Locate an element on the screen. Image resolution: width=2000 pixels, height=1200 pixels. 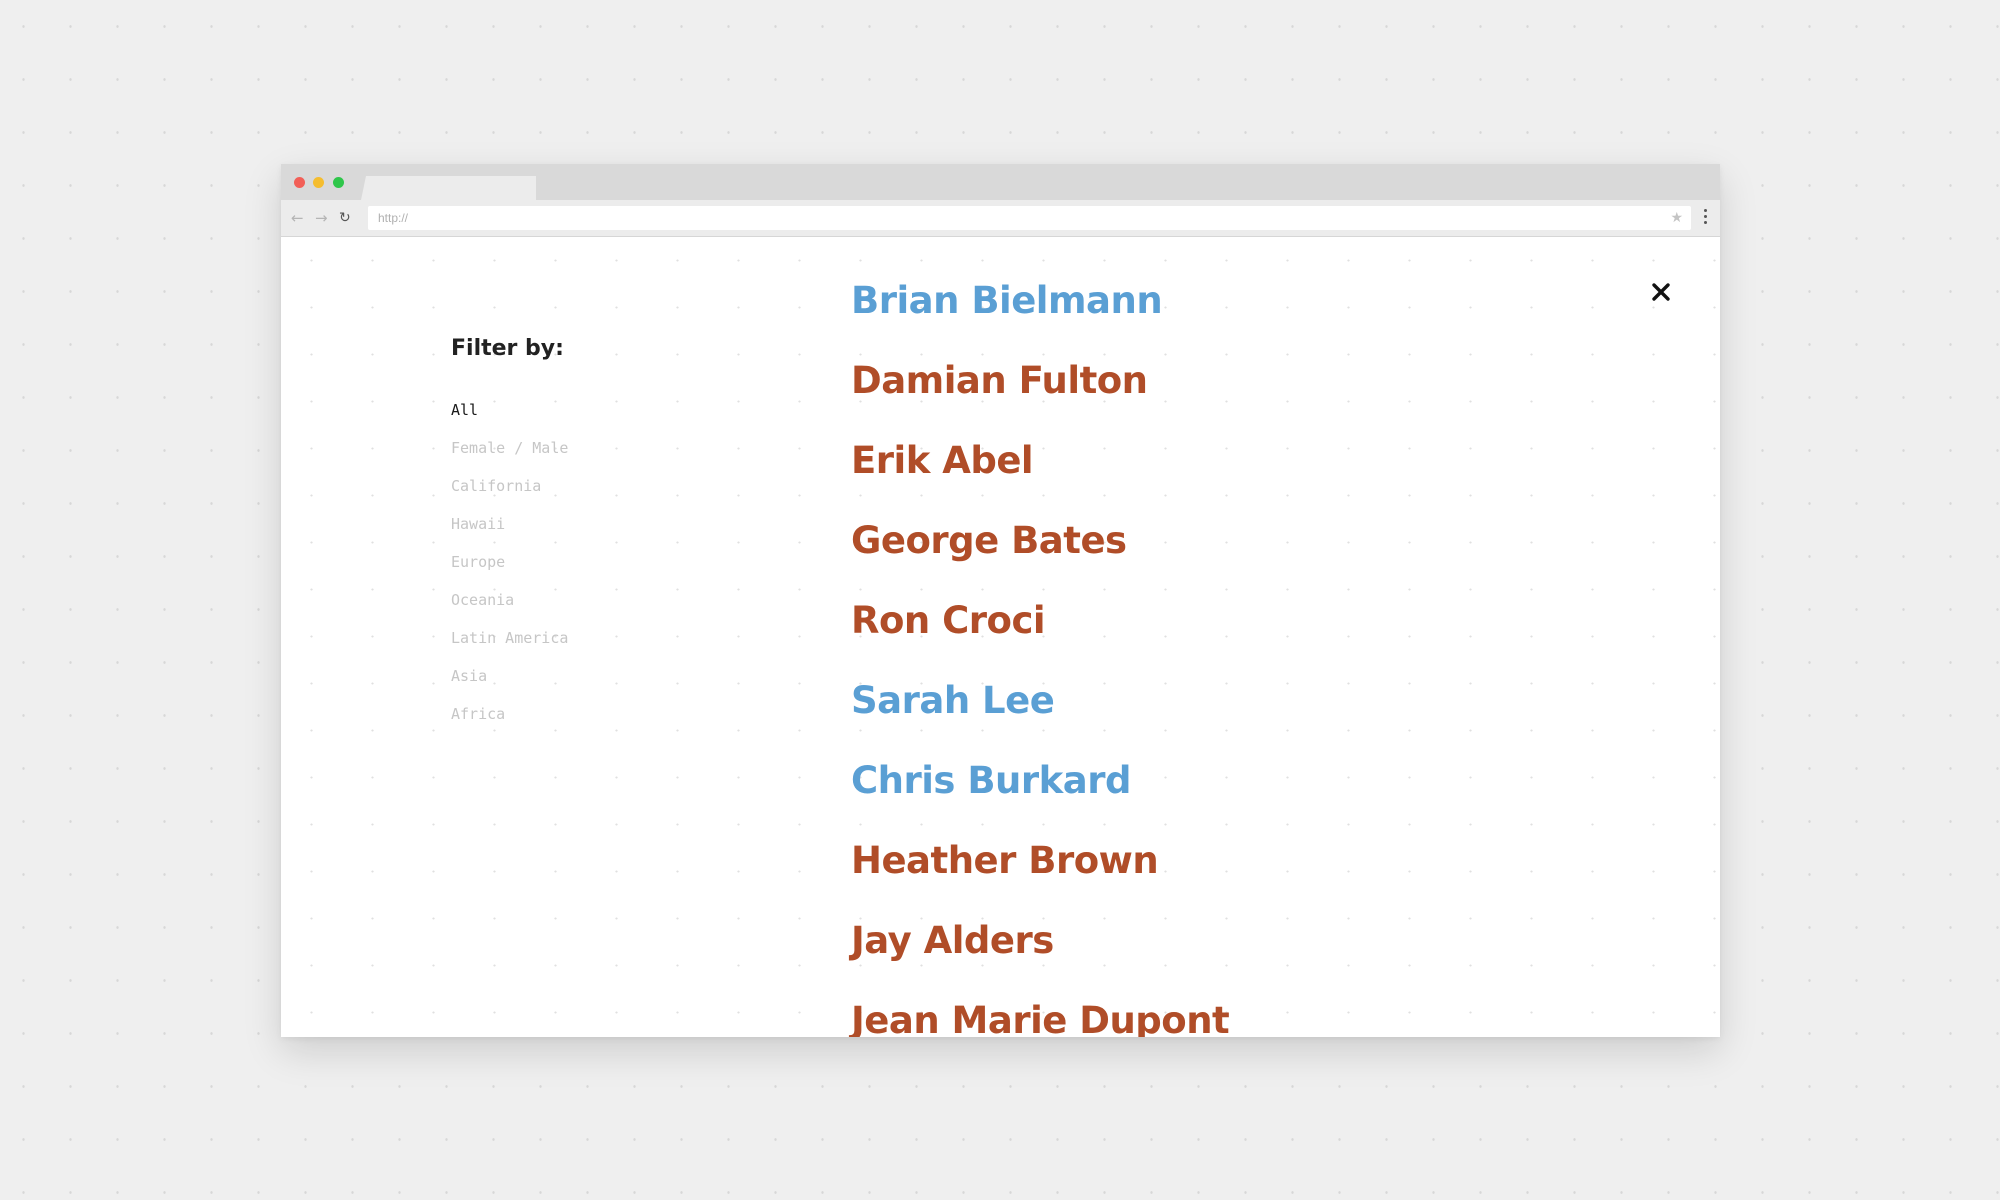
address-bar: http:// ★ is located at coordinates (1029, 218).